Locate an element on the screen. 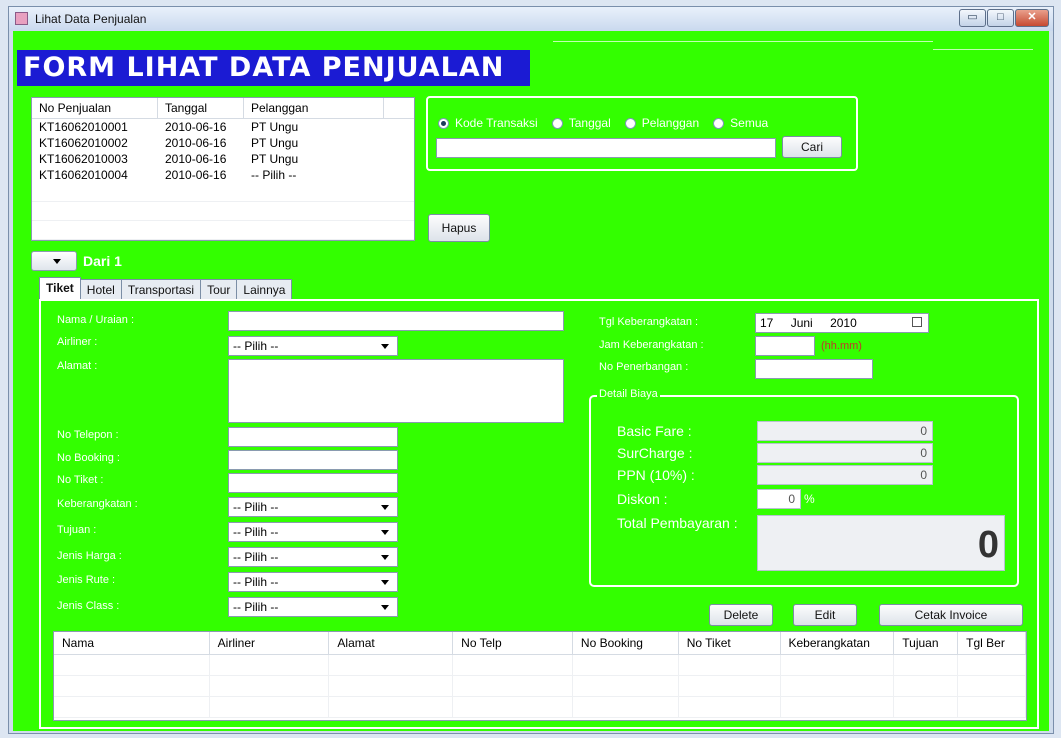 This screenshot has width=1061, height=738. nama-input is located at coordinates (396, 321).